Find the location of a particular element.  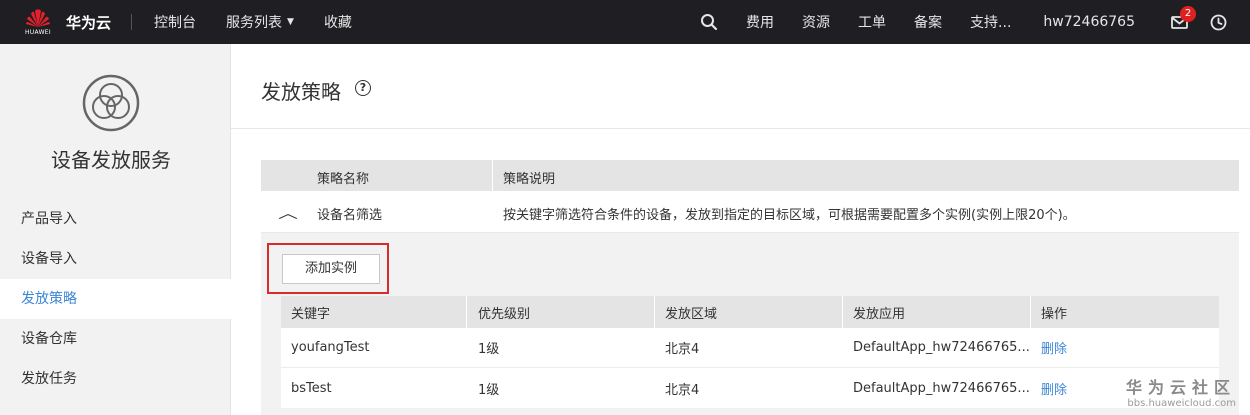

nav-resources: 资源 is located at coordinates (816, 22).